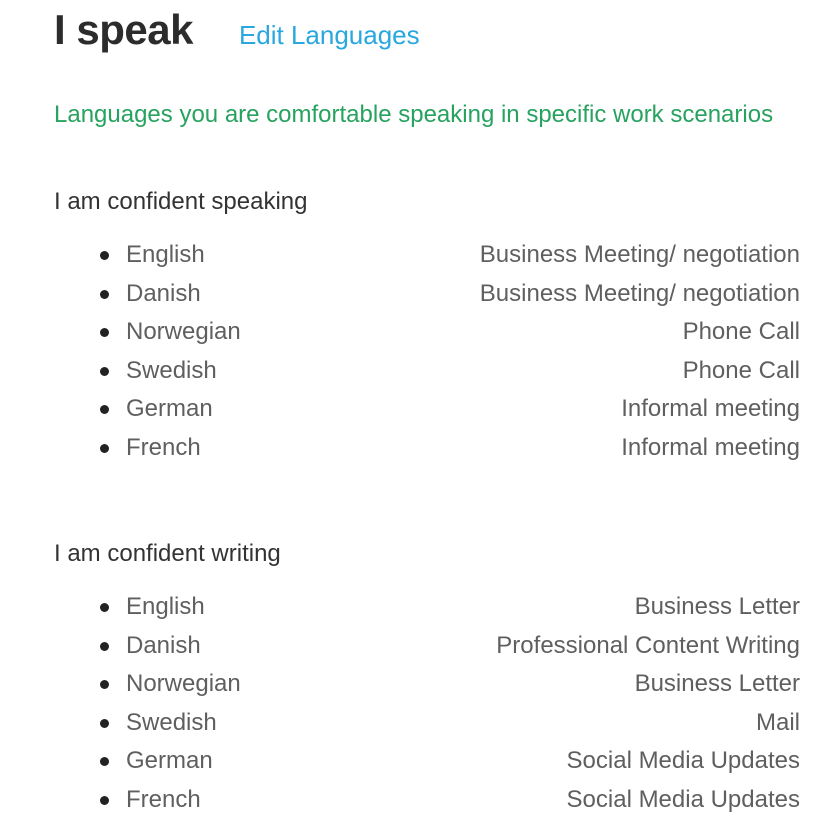  Describe the element at coordinates (648, 646) in the screenshot. I see `language-scenario: Professional Content Writing` at that location.